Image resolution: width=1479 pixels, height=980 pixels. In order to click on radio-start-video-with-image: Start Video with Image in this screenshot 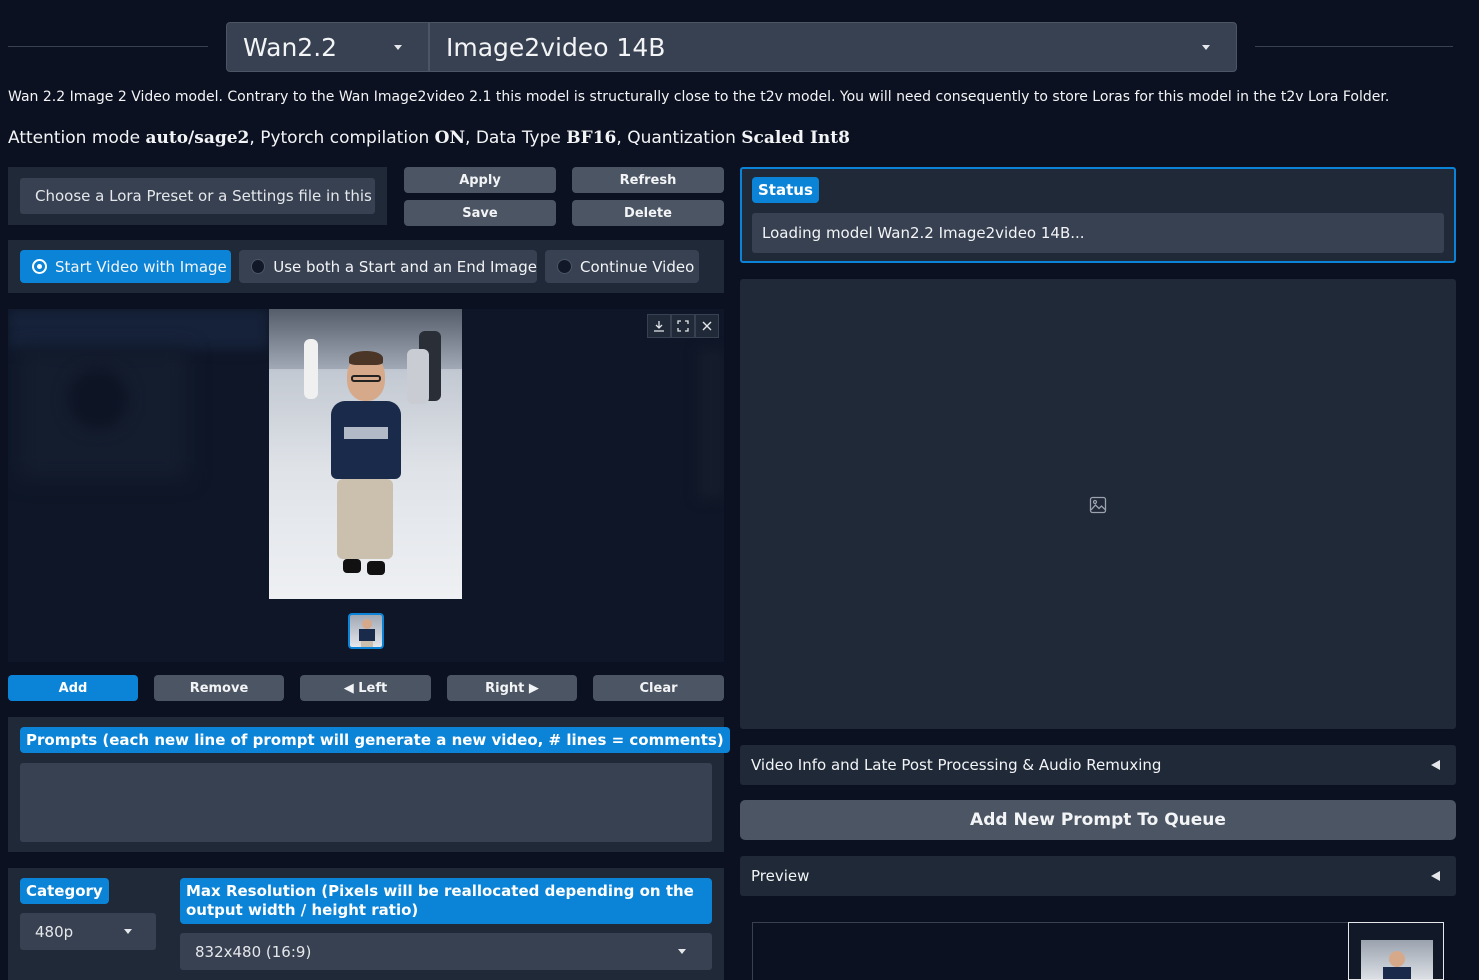, I will do `click(125, 266)`.